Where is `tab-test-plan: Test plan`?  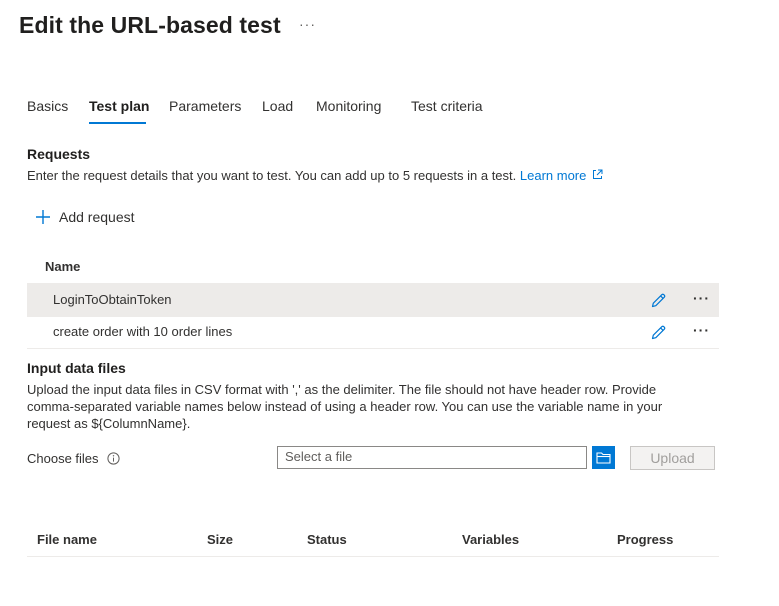 tab-test-plan: Test plan is located at coordinates (119, 106).